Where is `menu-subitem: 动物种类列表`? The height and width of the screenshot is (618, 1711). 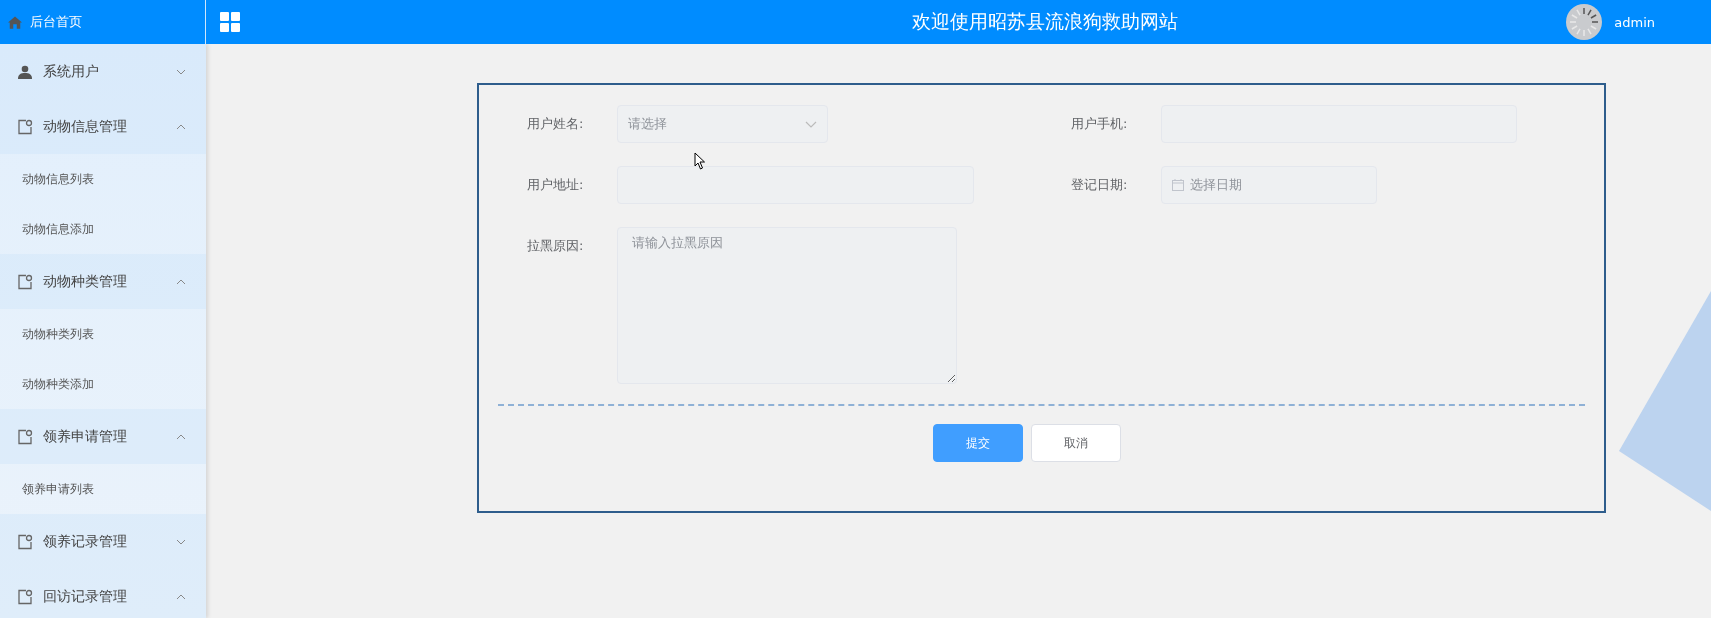 menu-subitem: 动物种类列表 is located at coordinates (103, 334).